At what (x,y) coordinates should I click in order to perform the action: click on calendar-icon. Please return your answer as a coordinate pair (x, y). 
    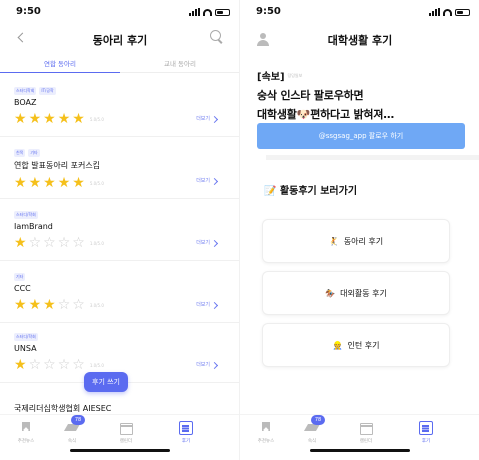
    Looking at the image, I should click on (366, 428).